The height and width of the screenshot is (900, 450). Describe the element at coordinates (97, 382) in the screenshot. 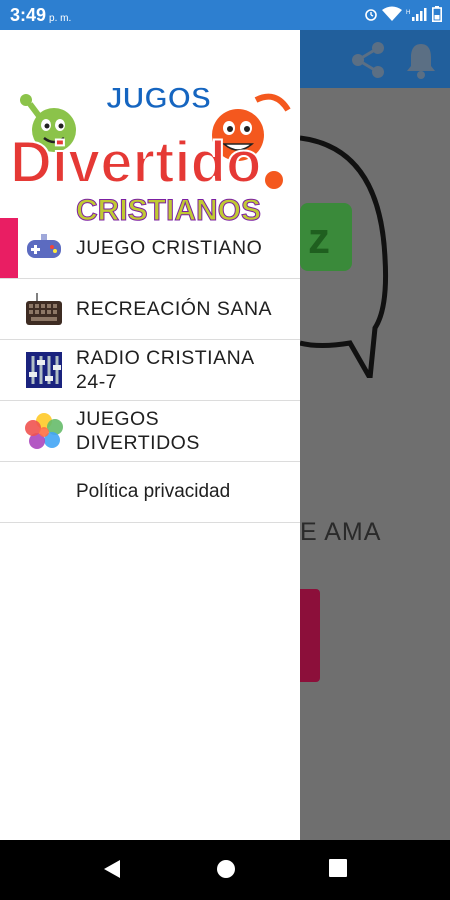

I see `menu-label-line2: 24-7` at that location.